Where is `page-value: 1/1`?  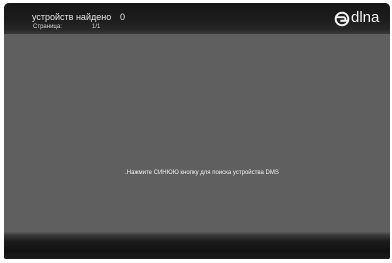
page-value: 1/1 is located at coordinates (96, 27).